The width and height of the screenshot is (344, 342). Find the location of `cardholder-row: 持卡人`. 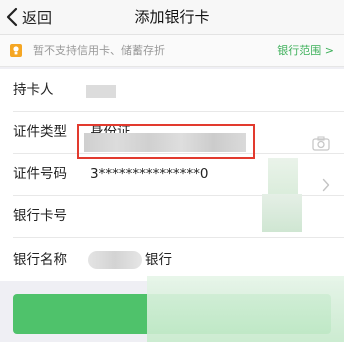

cardholder-row: 持卡人 is located at coordinates (172, 90).